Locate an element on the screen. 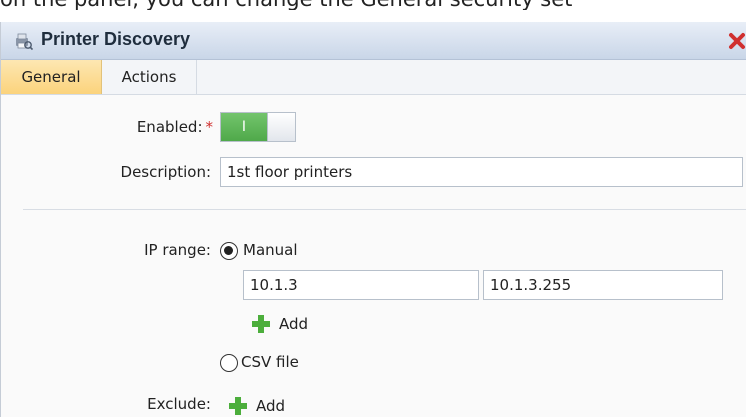  manual-radio-dot is located at coordinates (228, 250).